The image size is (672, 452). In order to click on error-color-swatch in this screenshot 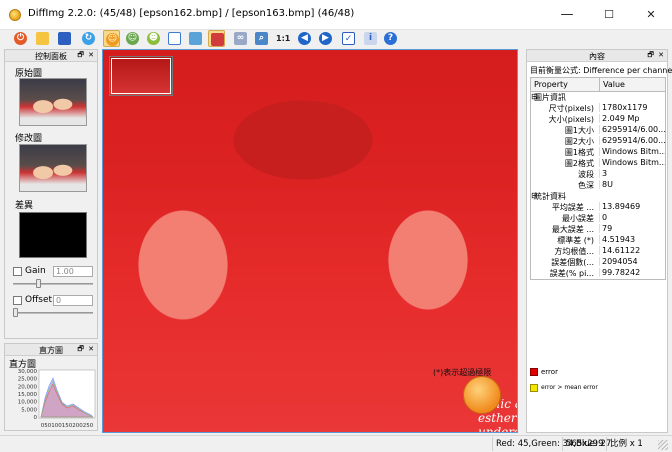, I will do `click(534, 372)`.